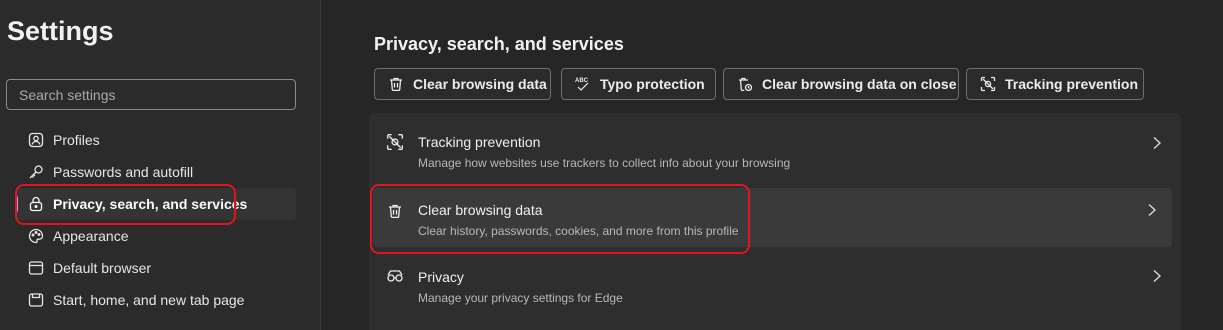 The height and width of the screenshot is (330, 1223). Describe the element at coordinates (155, 140) in the screenshot. I see `sidebar-item-profiles: Profiles` at that location.